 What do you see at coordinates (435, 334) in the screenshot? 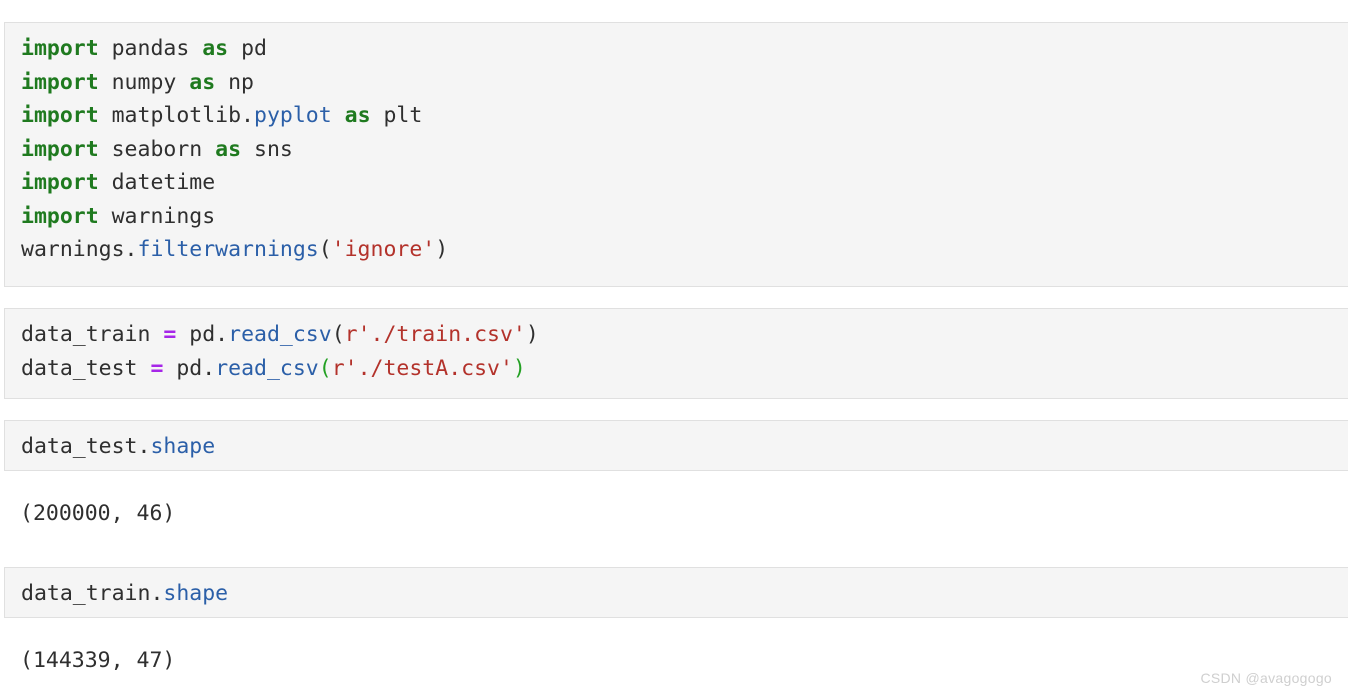
I see `code-token-str: r'./train.csv'` at bounding box center [435, 334].